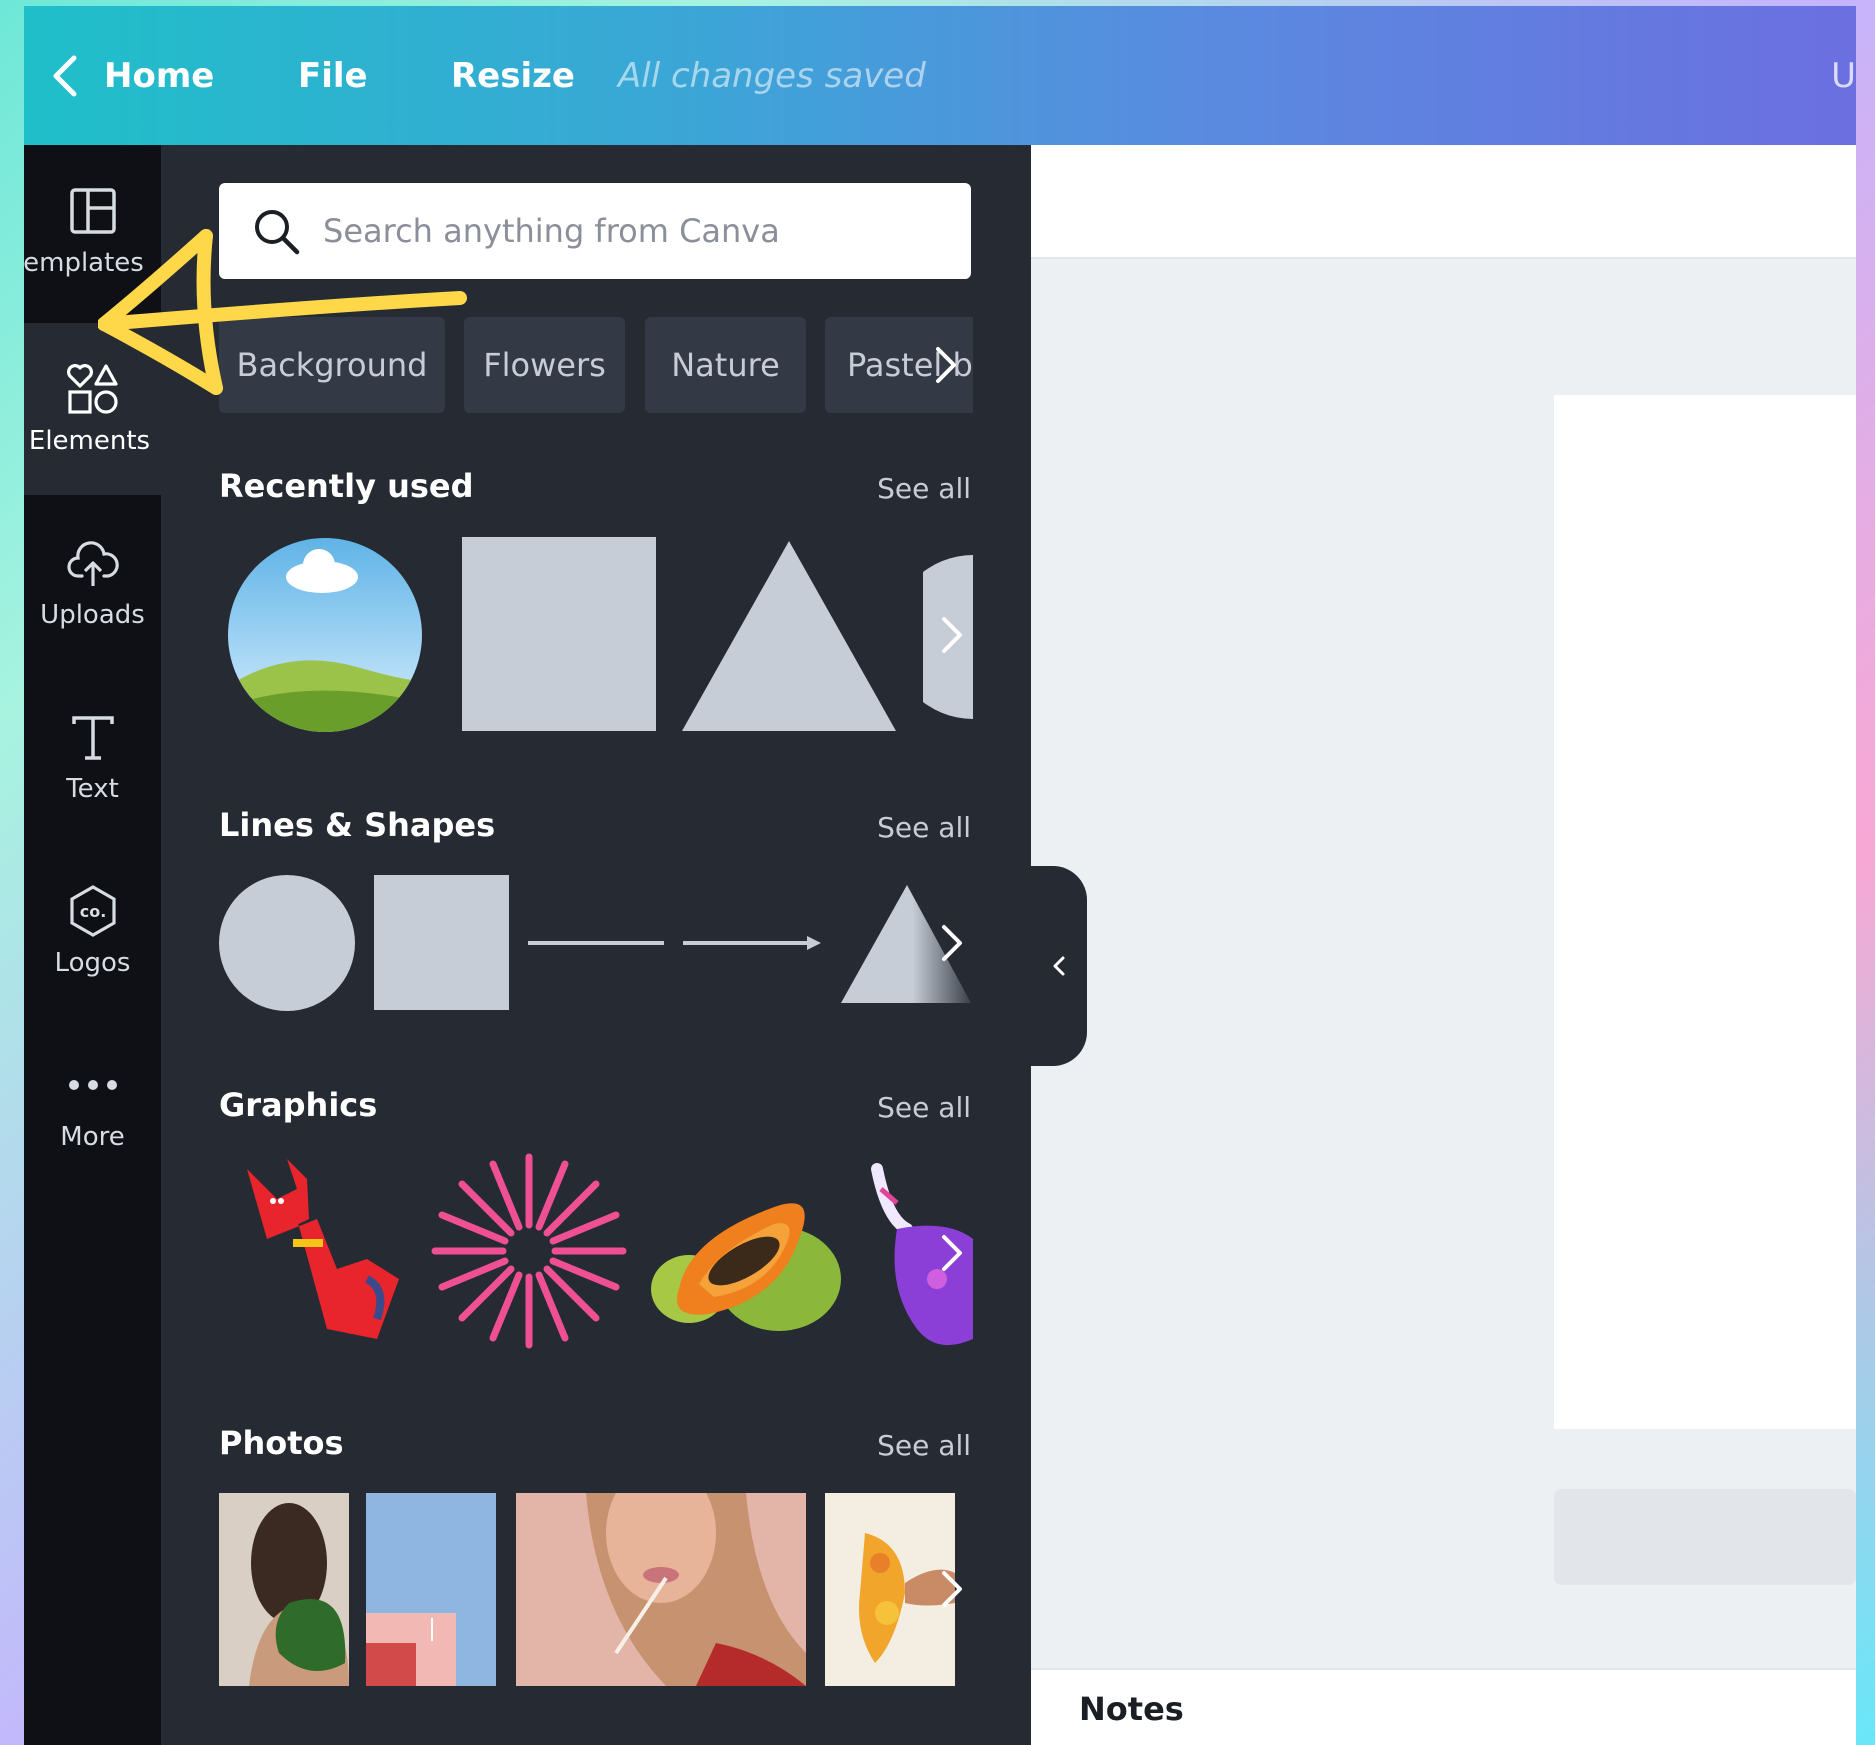 The height and width of the screenshot is (1745, 1875). I want to click on suggestion-chips: Background Flowers Nature Pastel b, so click(596, 365).